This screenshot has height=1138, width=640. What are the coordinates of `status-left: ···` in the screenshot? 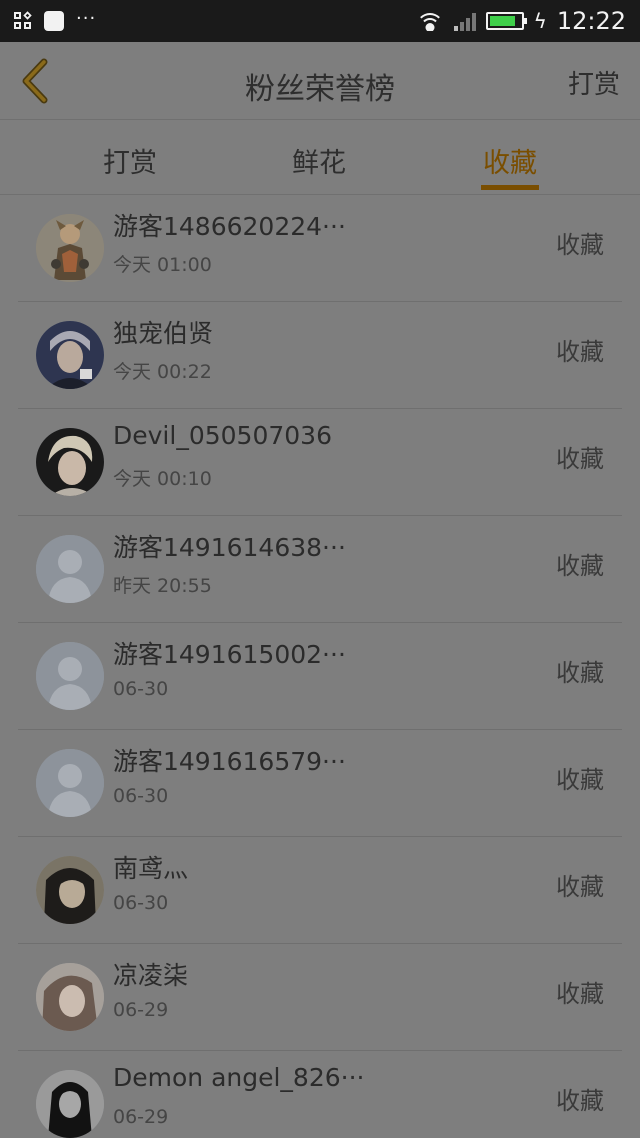 It's located at (55, 21).